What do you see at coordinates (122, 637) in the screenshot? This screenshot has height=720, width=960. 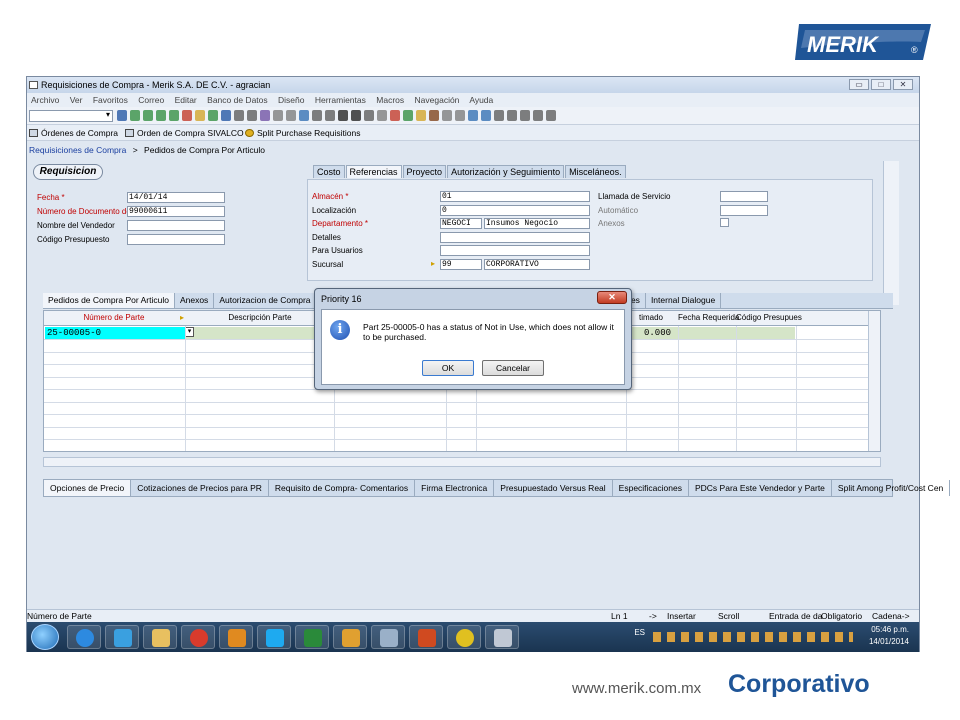 I see `taskbar-media` at bounding box center [122, 637].